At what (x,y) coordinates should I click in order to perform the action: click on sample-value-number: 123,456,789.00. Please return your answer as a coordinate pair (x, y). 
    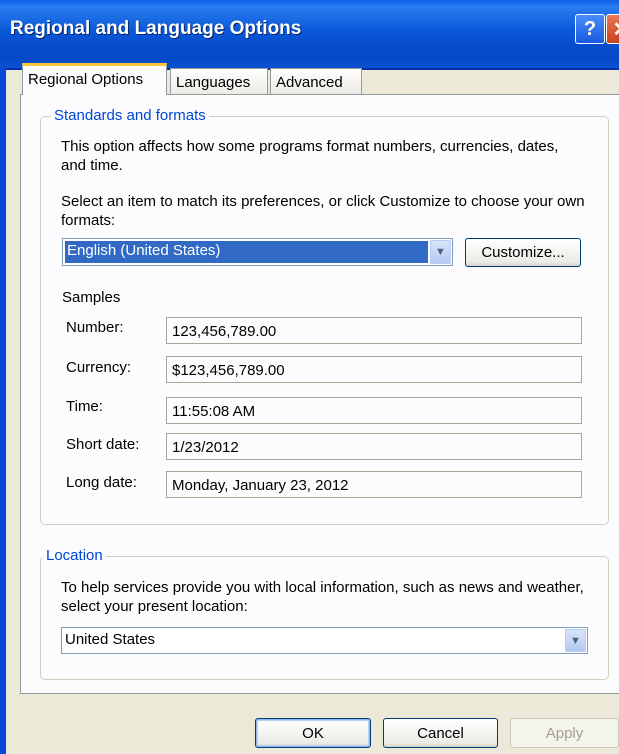
    Looking at the image, I should click on (374, 330).